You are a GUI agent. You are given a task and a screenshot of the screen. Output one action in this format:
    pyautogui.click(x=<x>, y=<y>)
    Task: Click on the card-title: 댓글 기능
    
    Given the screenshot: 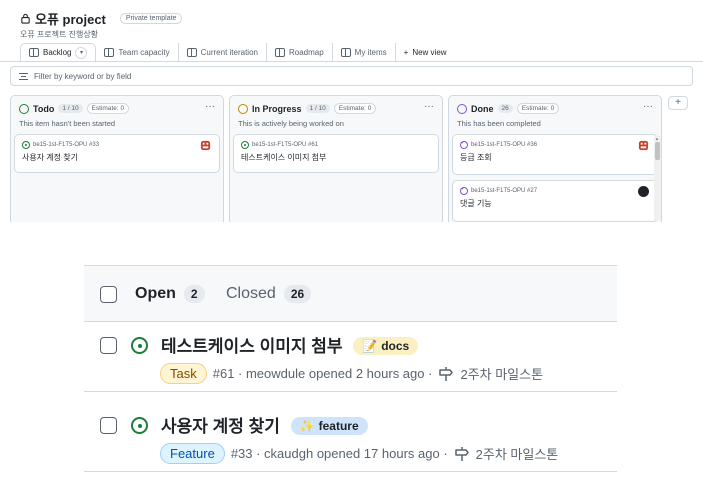 What is the action you would take?
    pyautogui.click(x=476, y=203)
    